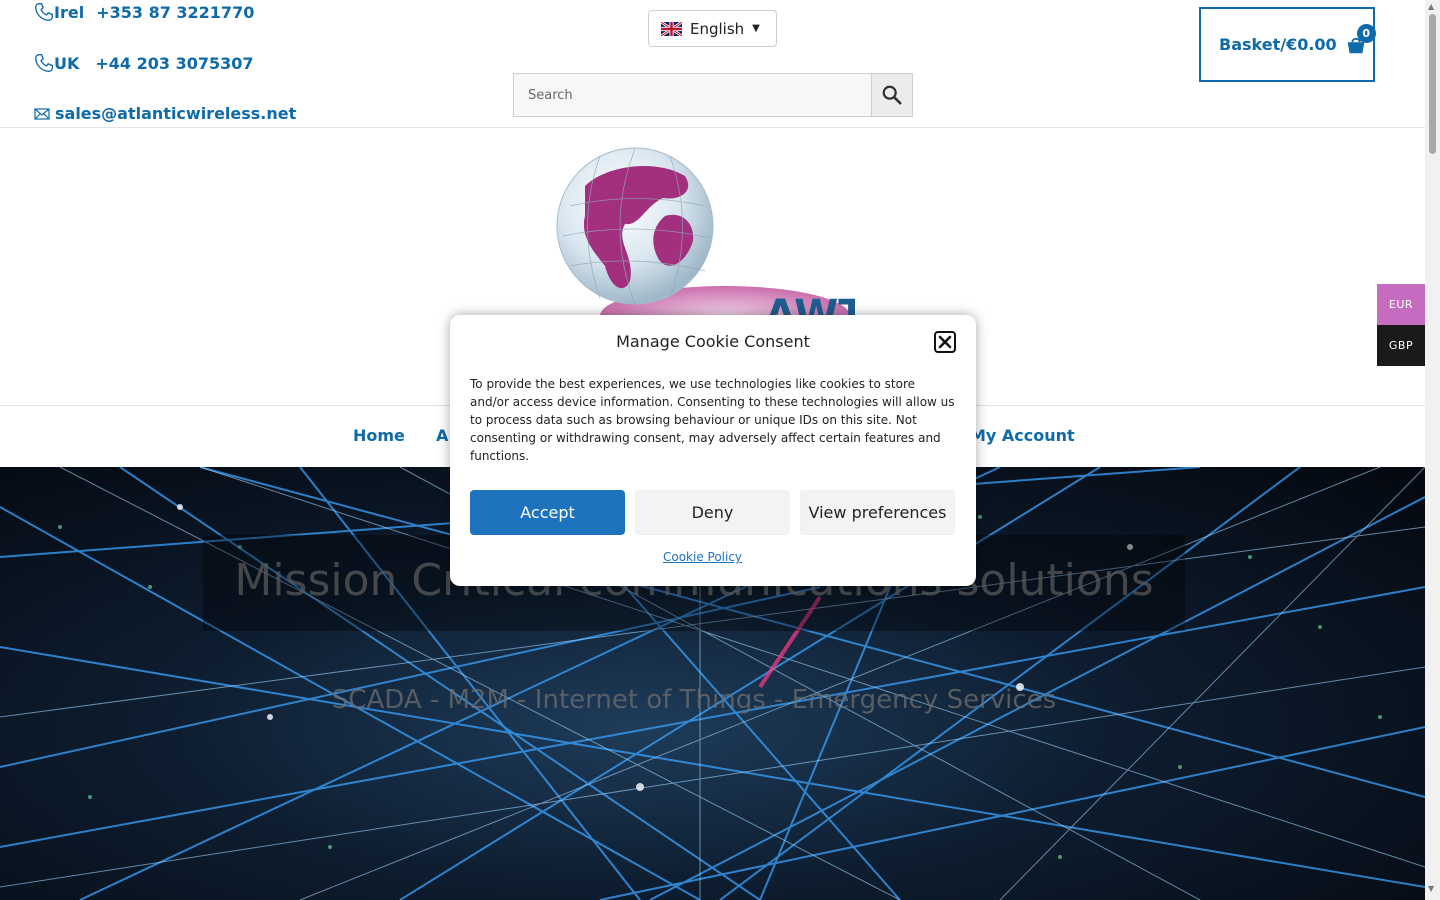 This screenshot has width=1440, height=900. Describe the element at coordinates (712, 512) in the screenshot. I see `deny-button: Deny` at that location.